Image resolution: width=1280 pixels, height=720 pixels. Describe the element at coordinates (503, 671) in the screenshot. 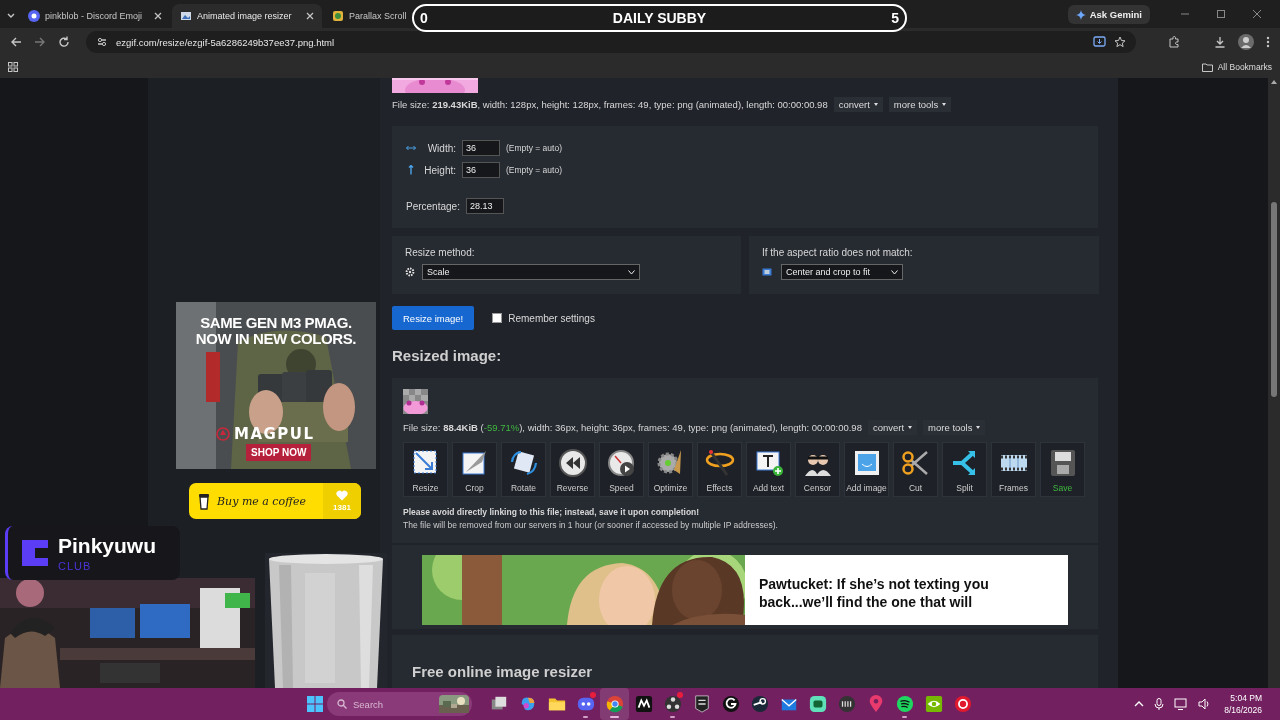

I see `section-heading: Free online image resizer` at that location.